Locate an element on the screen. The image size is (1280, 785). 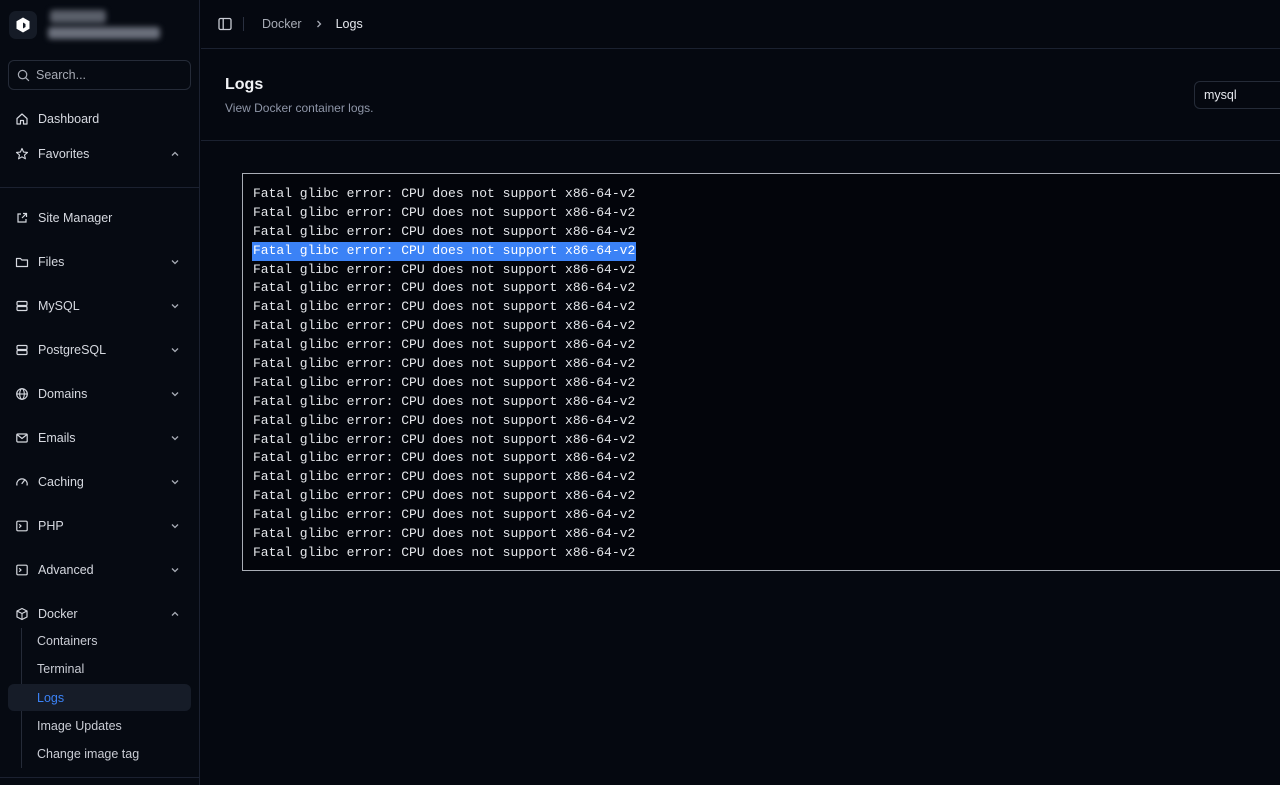
nav-docker-terminal: Terminal is located at coordinates (109, 668).